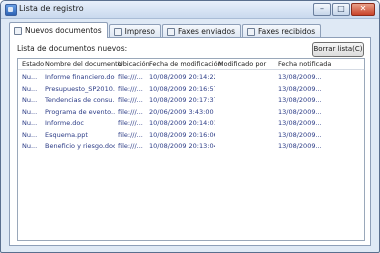 The image size is (380, 253). What do you see at coordinates (80, 146) in the screenshot?
I see `cell-name: Beneficio y riesgo.doc` at bounding box center [80, 146].